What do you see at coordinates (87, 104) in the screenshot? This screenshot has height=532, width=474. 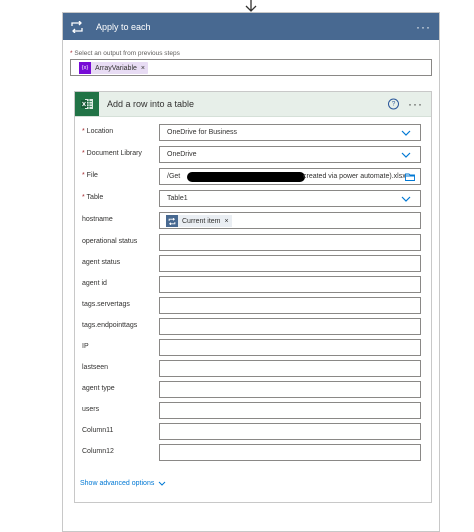 I see `excel-icon` at bounding box center [87, 104].